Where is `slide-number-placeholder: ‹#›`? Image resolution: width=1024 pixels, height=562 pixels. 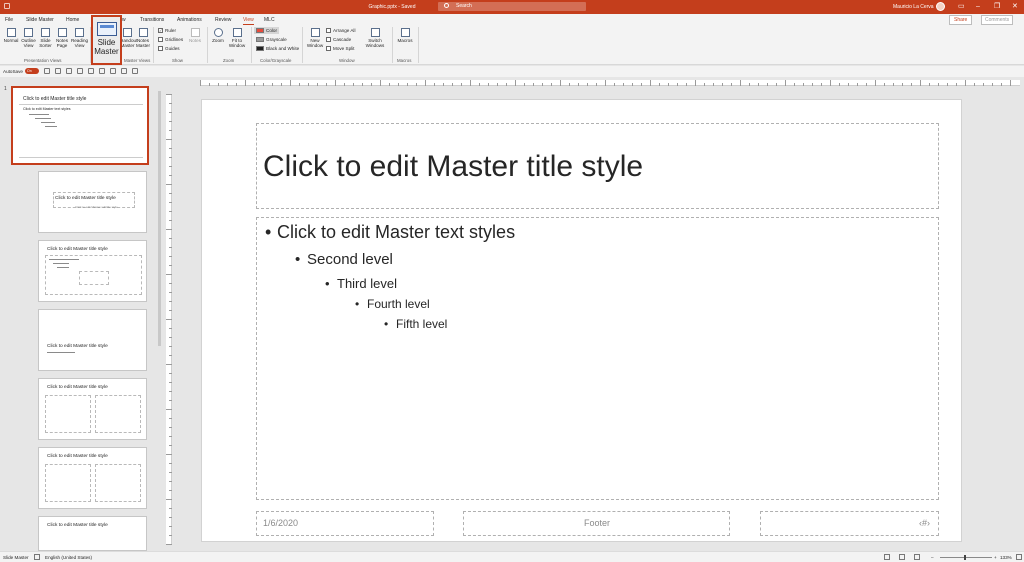 slide-number-placeholder: ‹#› is located at coordinates (849, 523).